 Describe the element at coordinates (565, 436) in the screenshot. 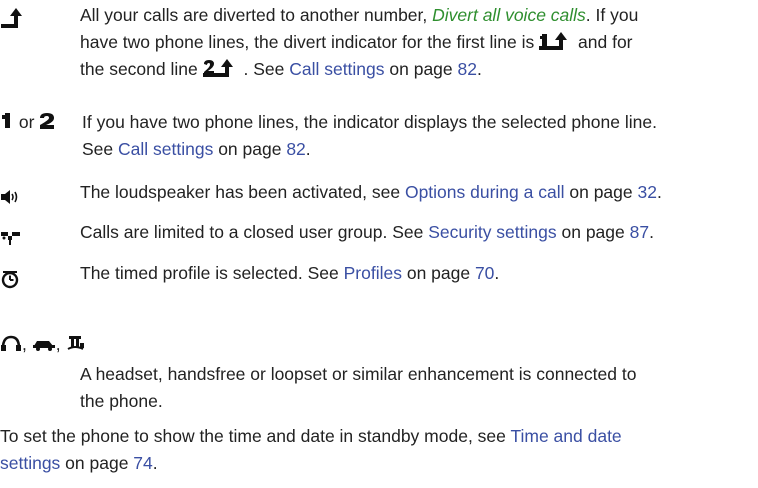

I see `time-and-date-settings-link: Time and date` at that location.